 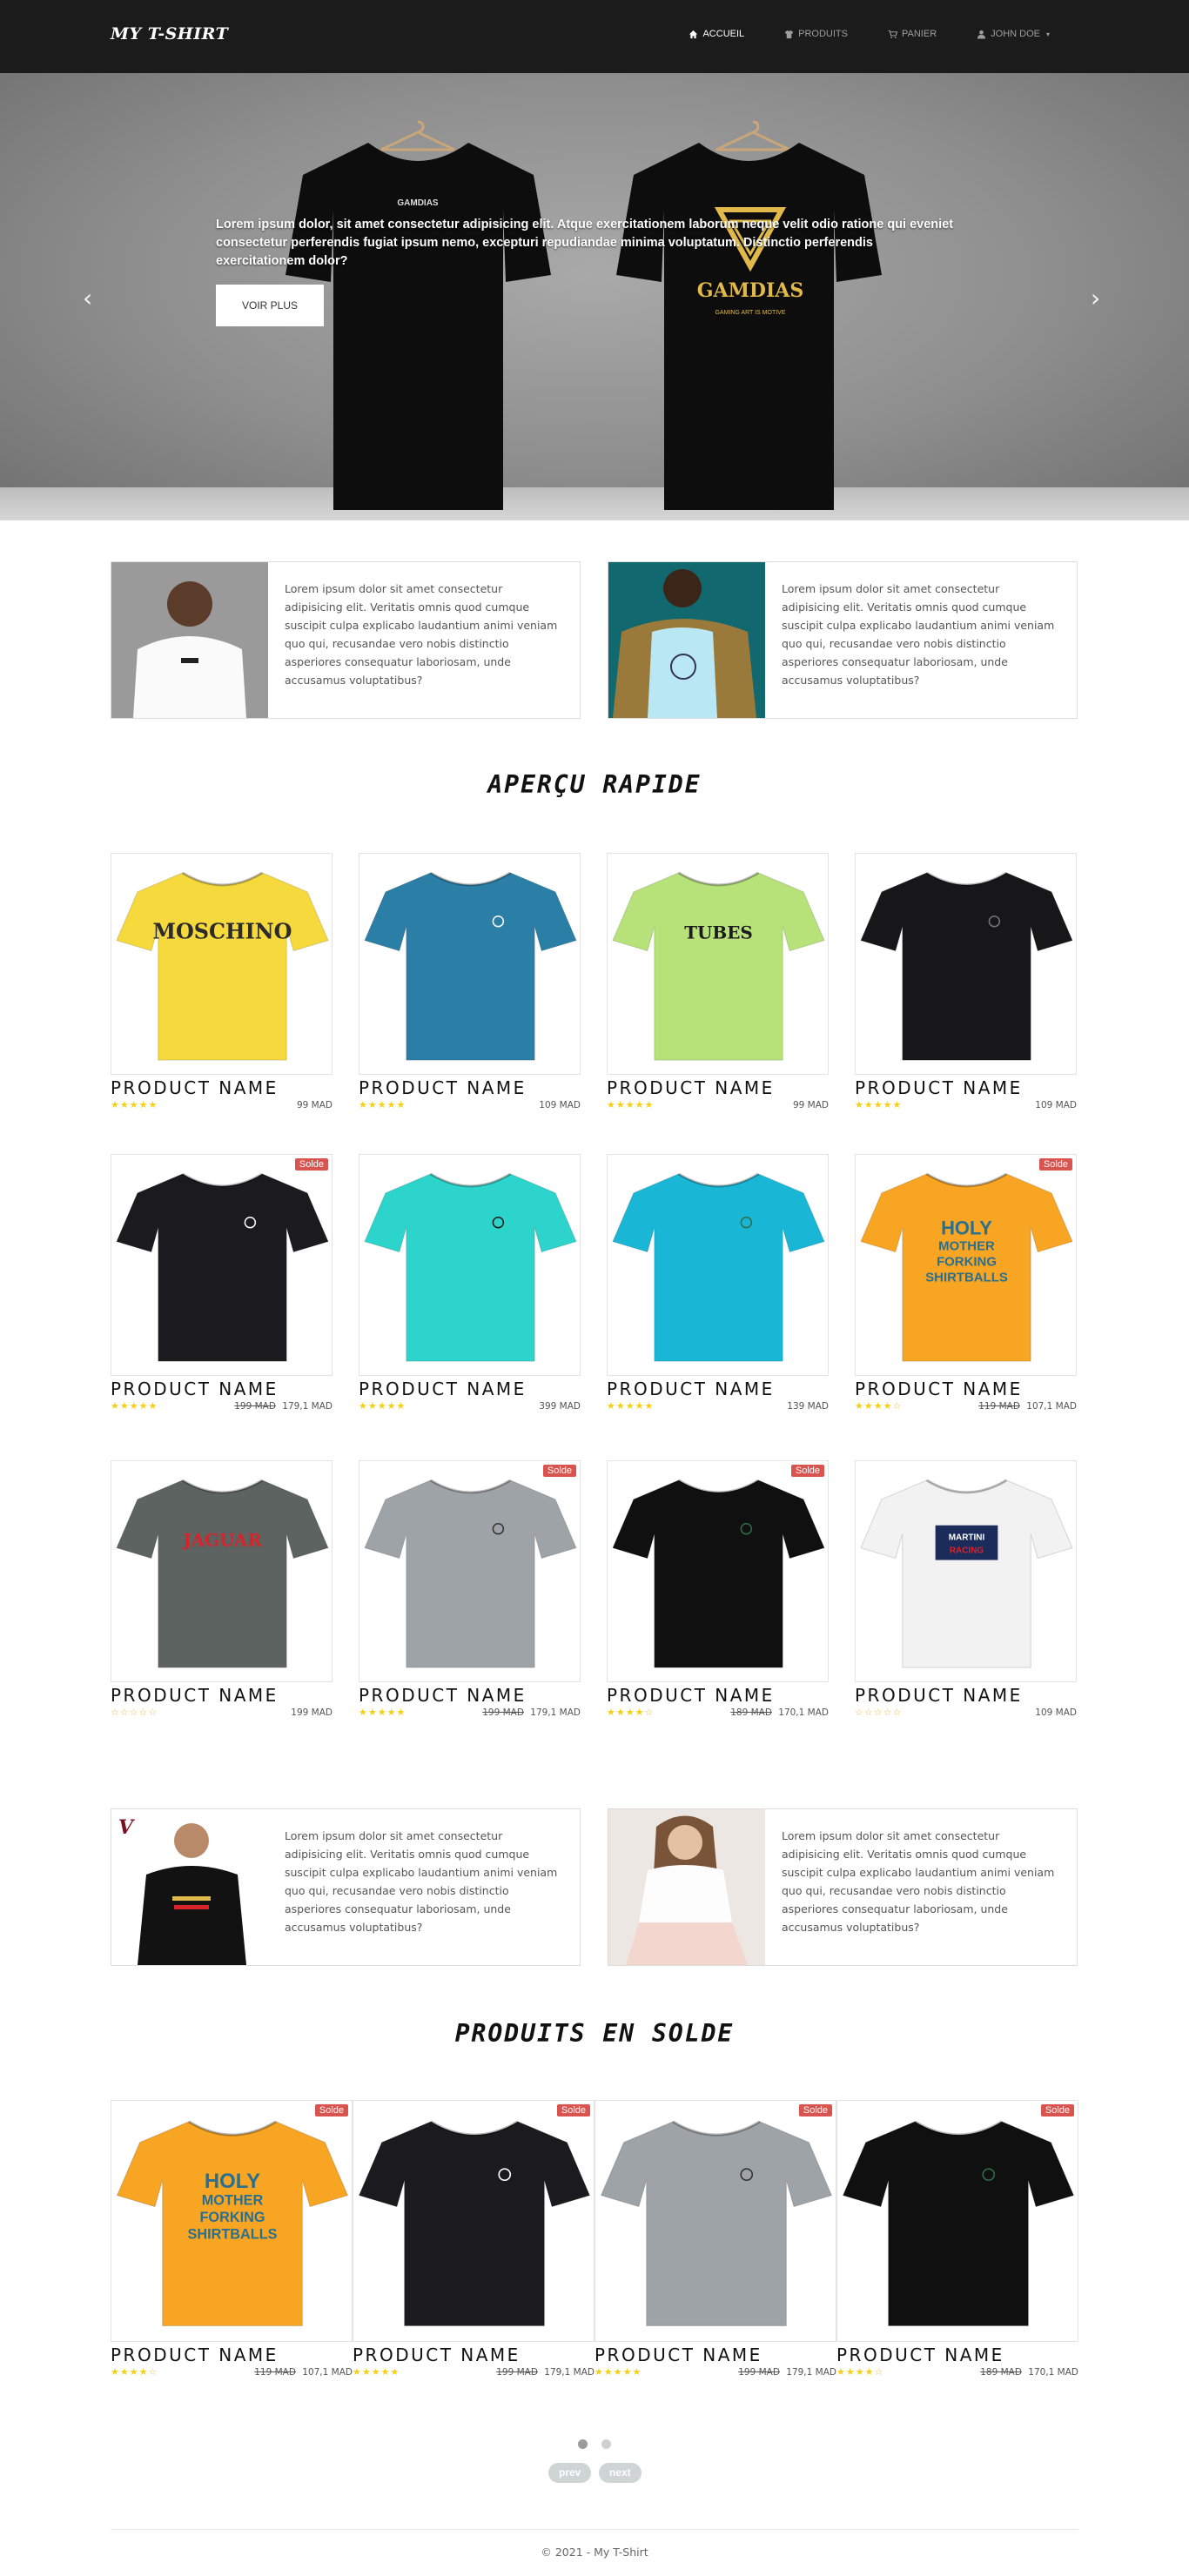 I want to click on shirt-print-left: GAMDIAS, so click(x=418, y=203).